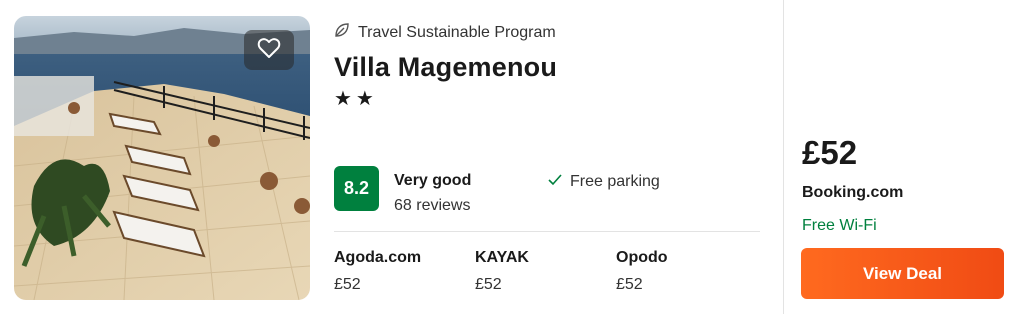 This screenshot has height=314, width=1024. I want to click on view-deal-button: View Deal, so click(902, 273).